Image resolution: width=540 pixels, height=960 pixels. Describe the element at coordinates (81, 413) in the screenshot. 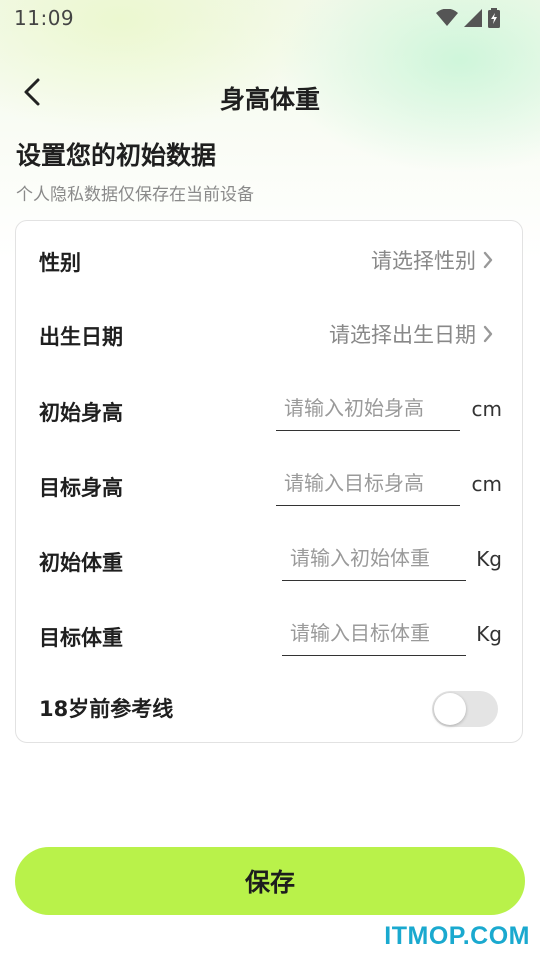

I see `initial-height-label: 初始身高` at that location.